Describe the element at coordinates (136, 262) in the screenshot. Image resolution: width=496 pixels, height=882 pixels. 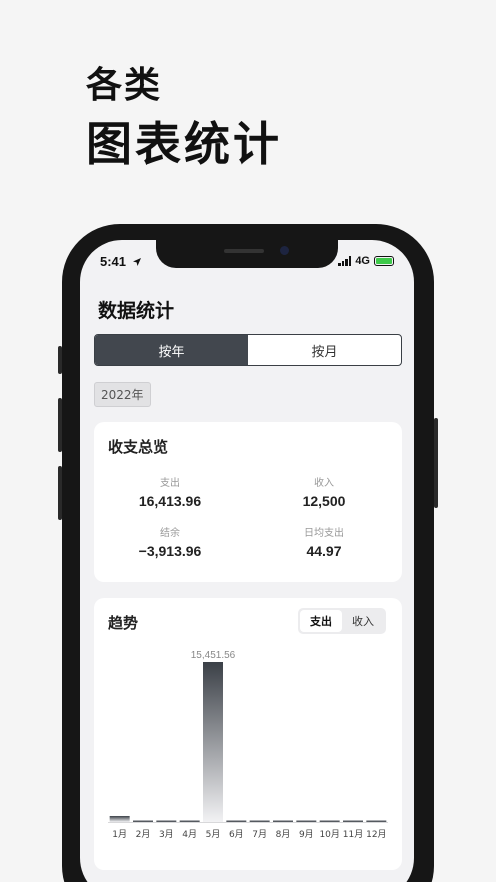
I see `location-arrow-icon` at that location.